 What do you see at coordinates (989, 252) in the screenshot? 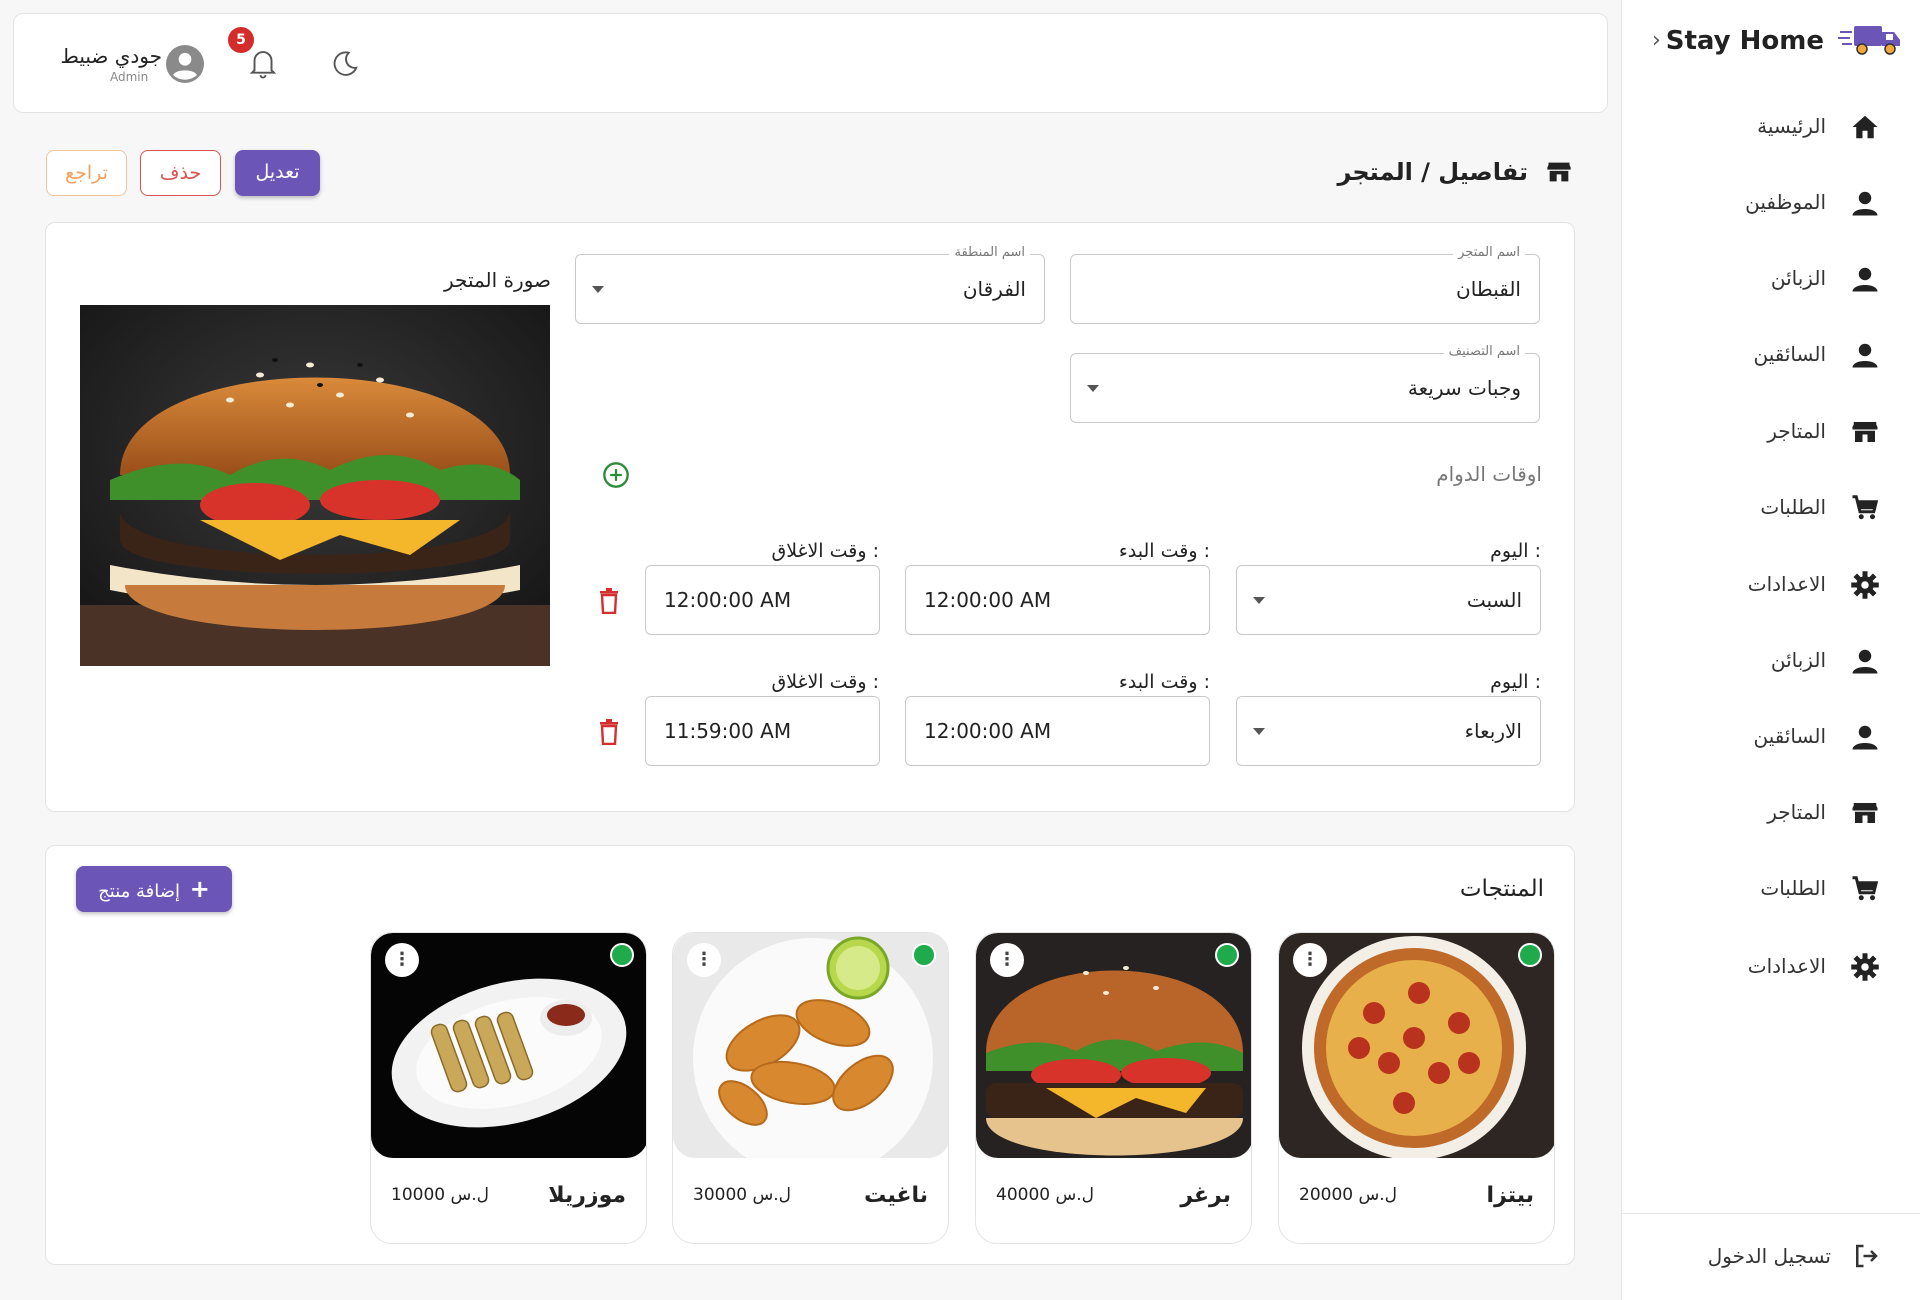
I see `region-label: اسم المنطقة` at bounding box center [989, 252].